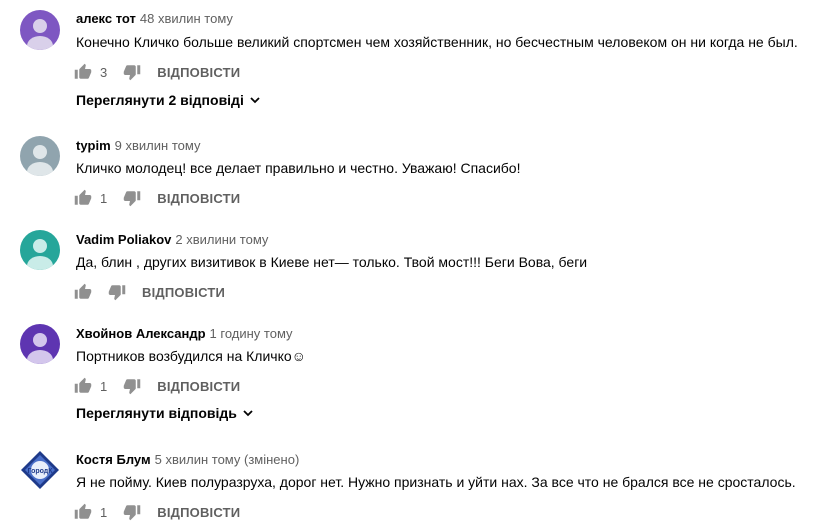 The height and width of the screenshot is (529, 827). I want to click on comment-actions: ВІДПОВІСТИ, so click(149, 292).